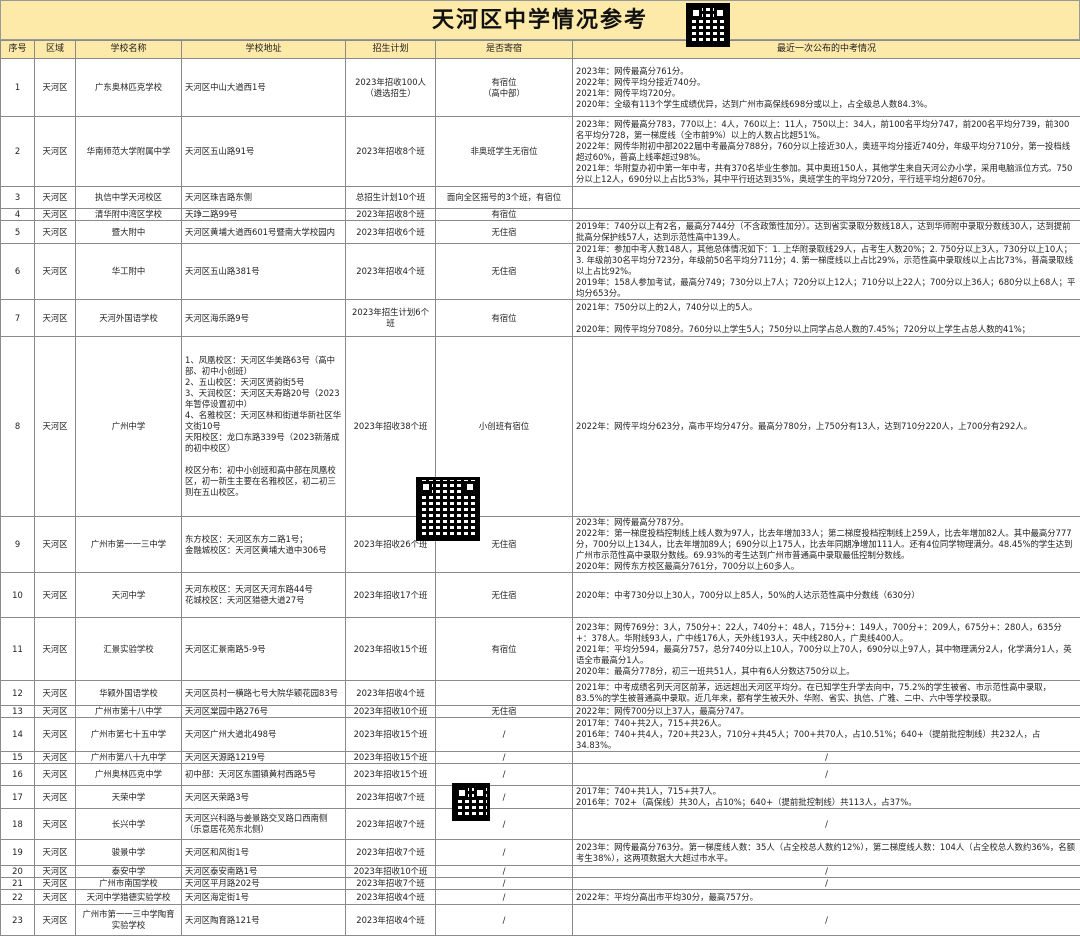 The width and height of the screenshot is (1080, 936). I want to click on row-address: 天河区五山路381号, so click(264, 272).